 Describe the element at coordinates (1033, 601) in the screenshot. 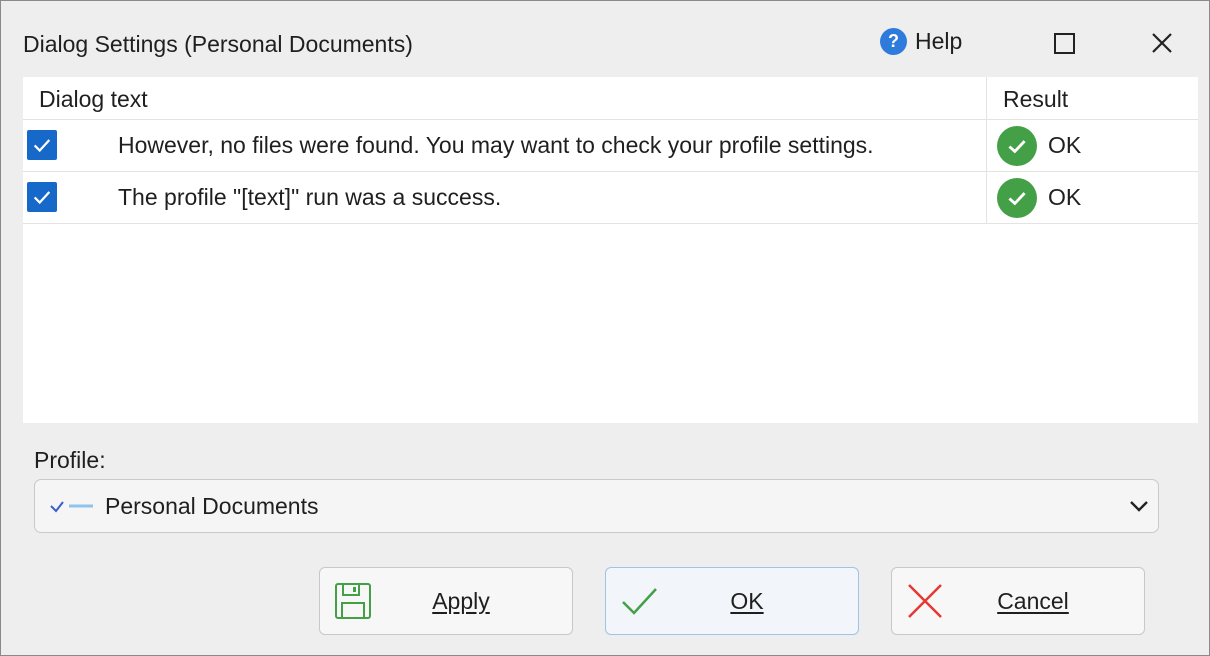

I see `cancel-label: Cancel` at that location.